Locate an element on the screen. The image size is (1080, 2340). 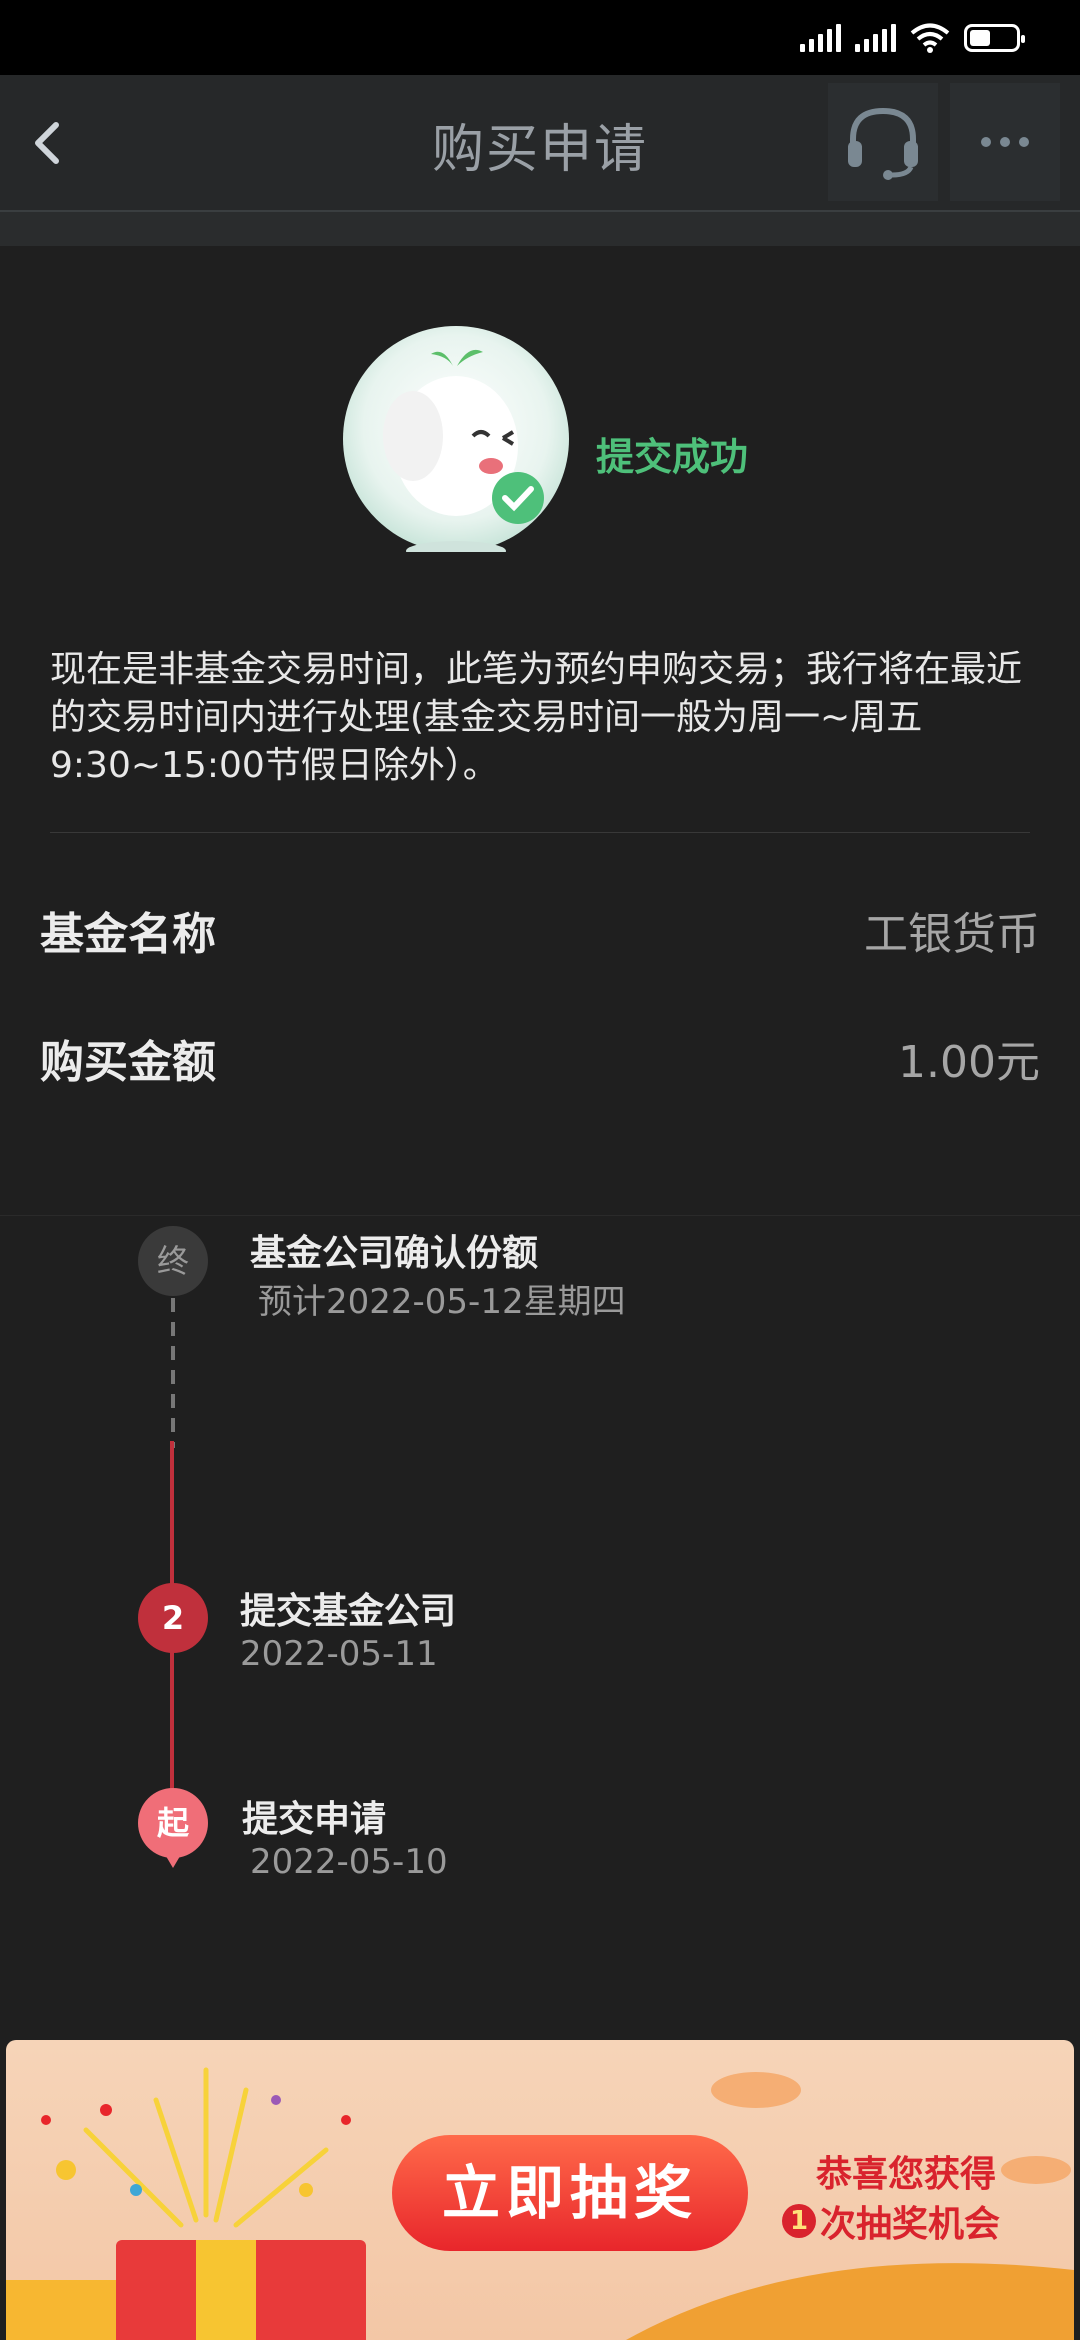
chance-count-badge: 1 is located at coordinates (799, 2221).